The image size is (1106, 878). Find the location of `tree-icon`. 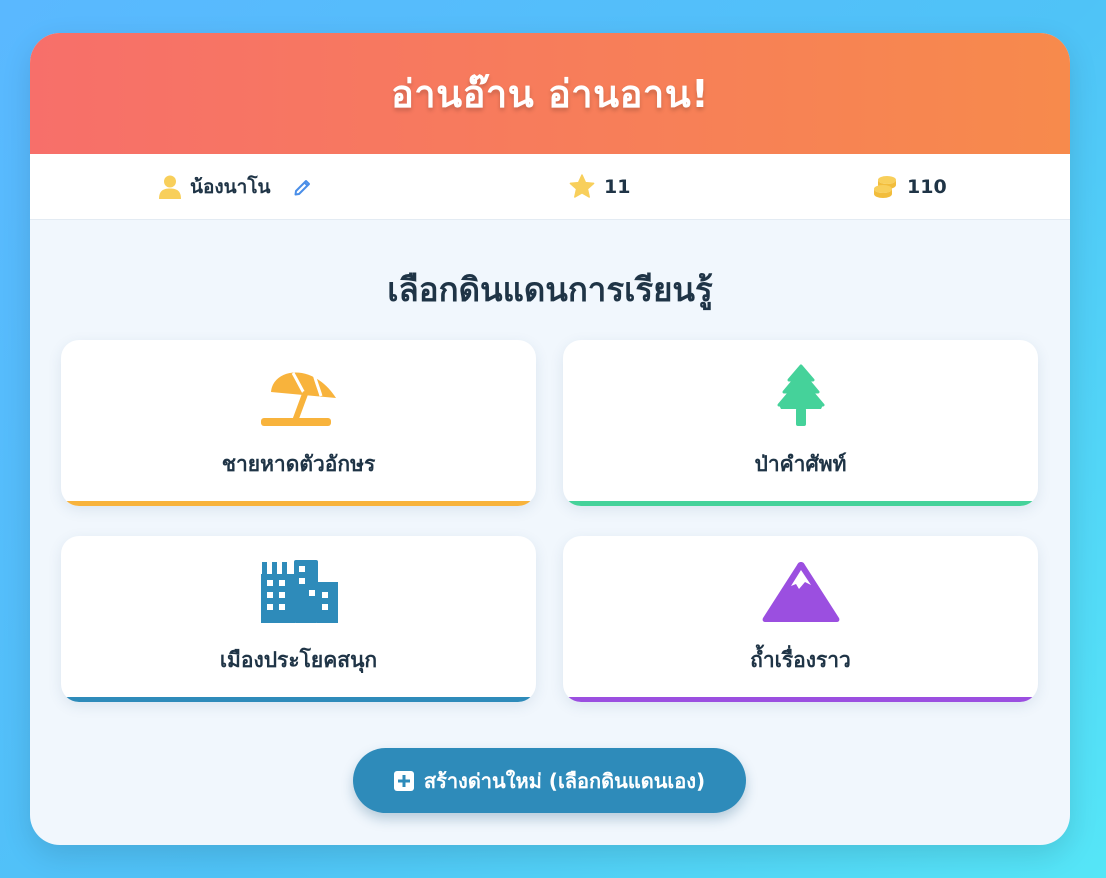

tree-icon is located at coordinates (800, 396).